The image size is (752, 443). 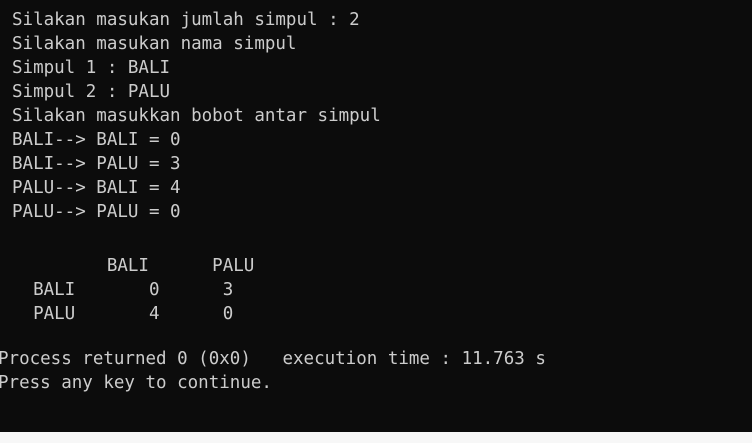 I want to click on bottom-border-strip, so click(x=376, y=437).